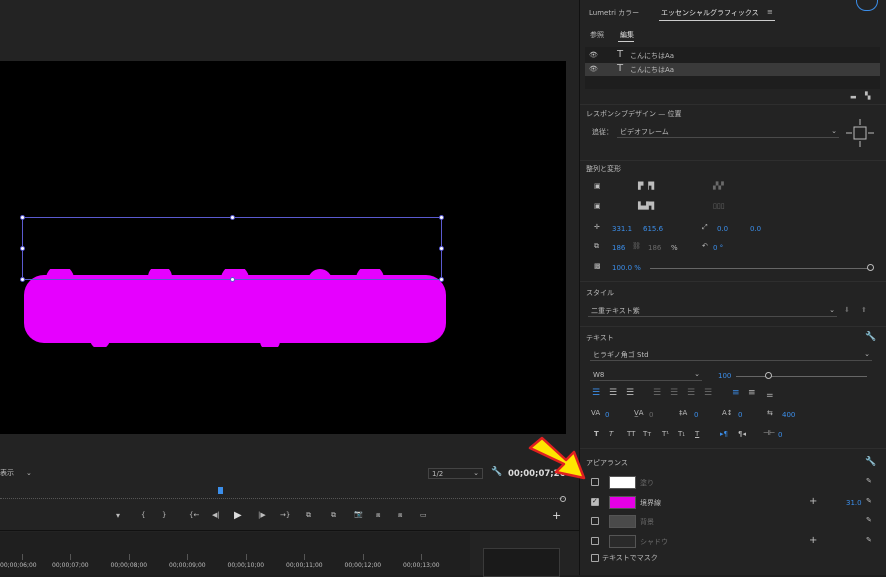  What do you see at coordinates (611, 434) in the screenshot?
I see `faux-italic-icon: T` at bounding box center [611, 434].